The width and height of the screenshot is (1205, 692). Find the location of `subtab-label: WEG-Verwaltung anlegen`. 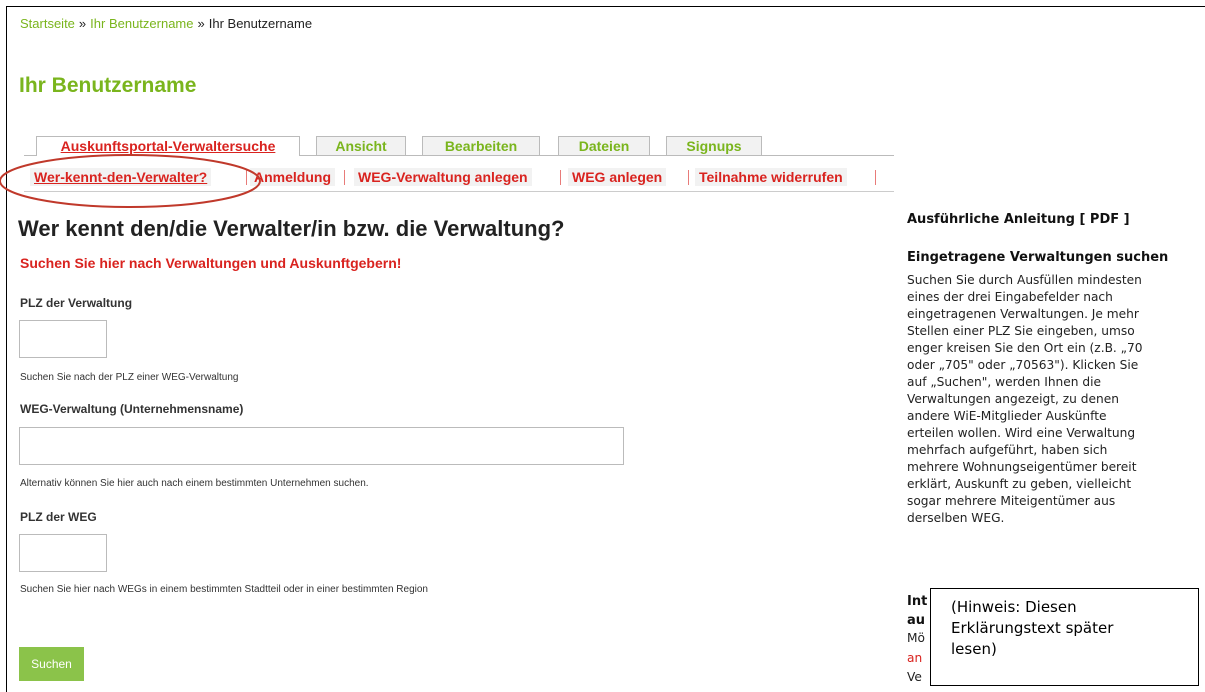

subtab-label: WEG-Verwaltung anlegen is located at coordinates (443, 177).